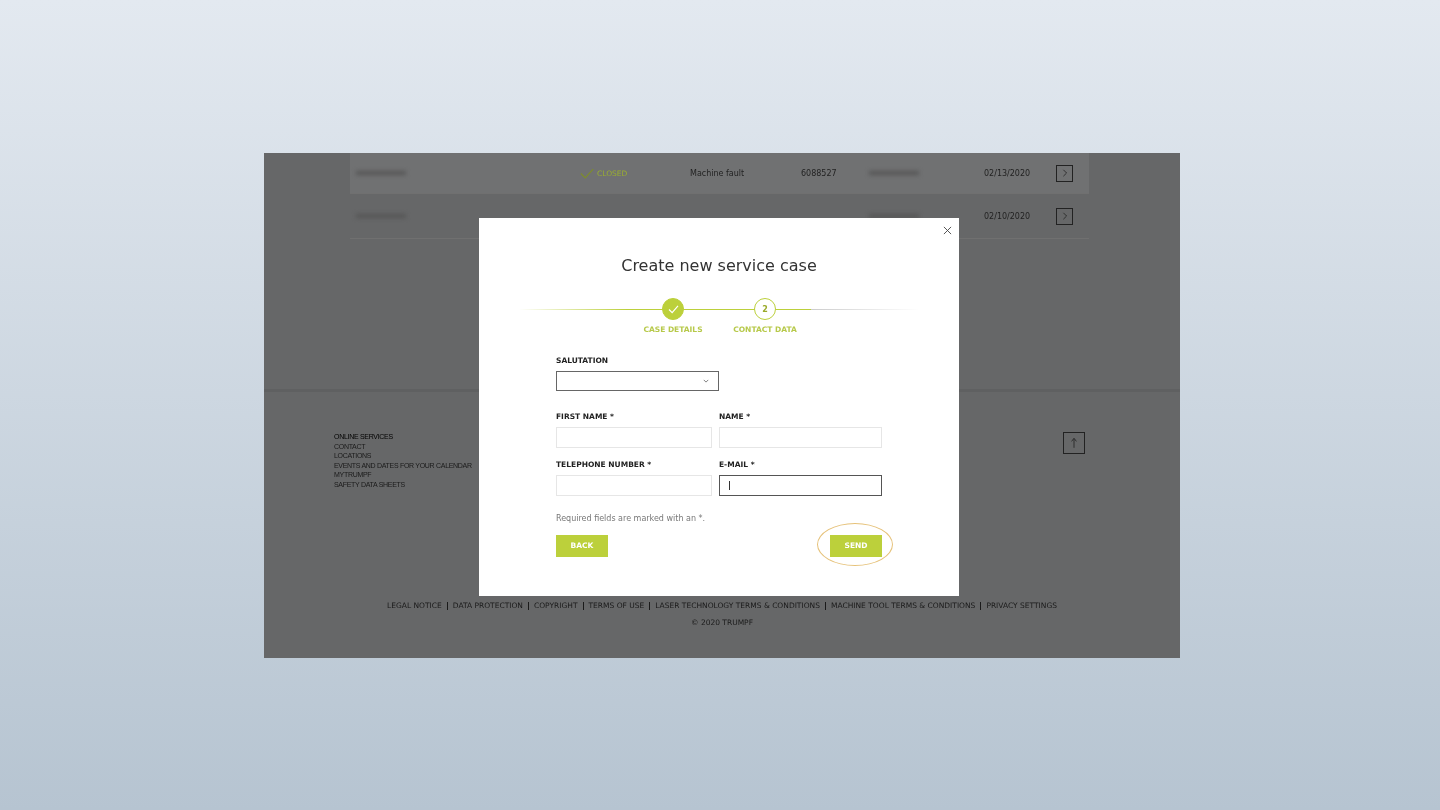 Image resolution: width=1440 pixels, height=810 pixels. What do you see at coordinates (800, 485) in the screenshot?
I see `input-field` at bounding box center [800, 485].